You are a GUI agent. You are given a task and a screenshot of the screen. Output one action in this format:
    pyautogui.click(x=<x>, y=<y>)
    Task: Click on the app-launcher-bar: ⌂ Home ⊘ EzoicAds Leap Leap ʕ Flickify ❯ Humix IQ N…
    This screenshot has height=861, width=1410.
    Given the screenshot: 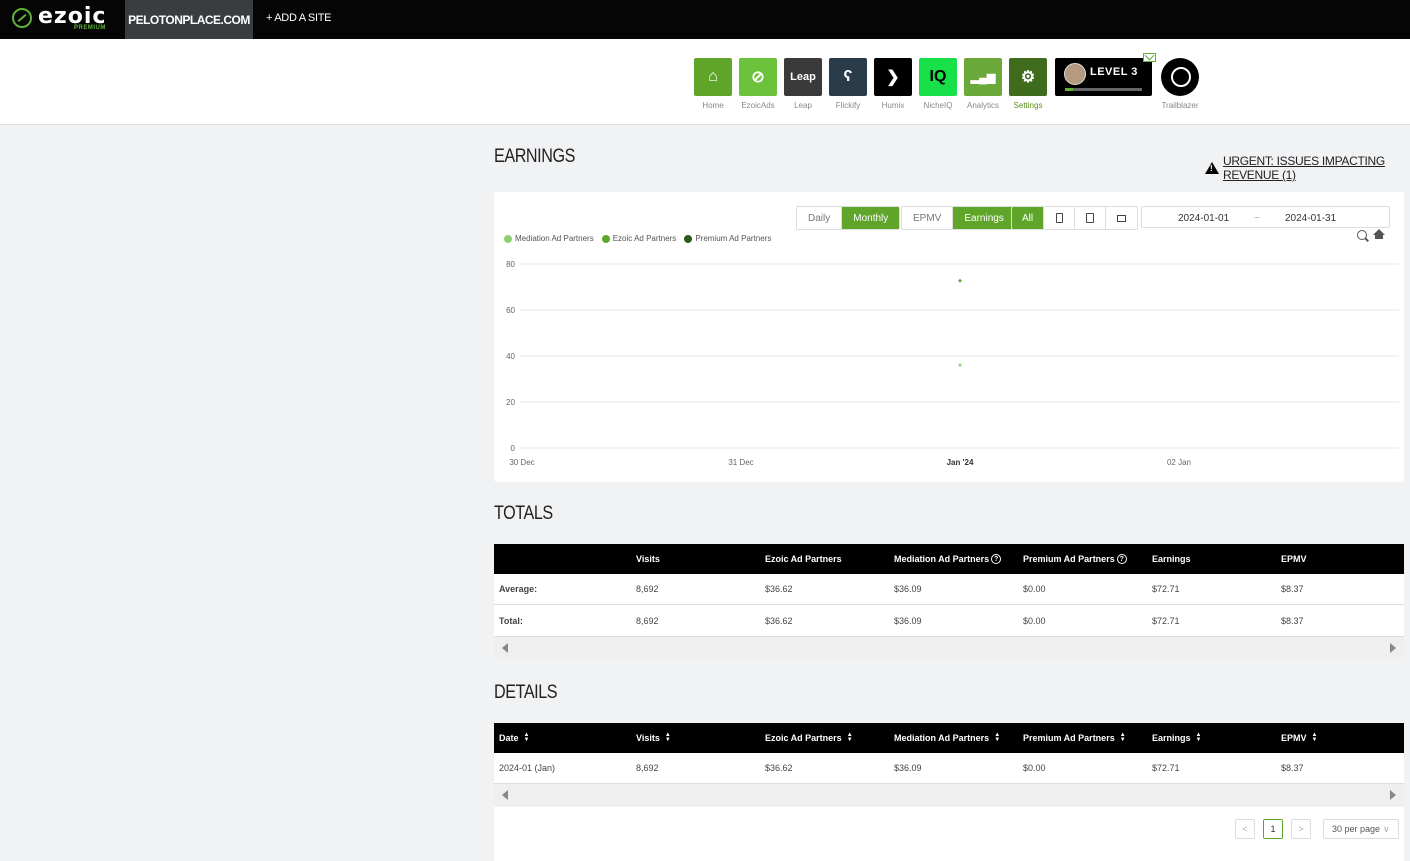 What is the action you would take?
    pyautogui.click(x=705, y=82)
    